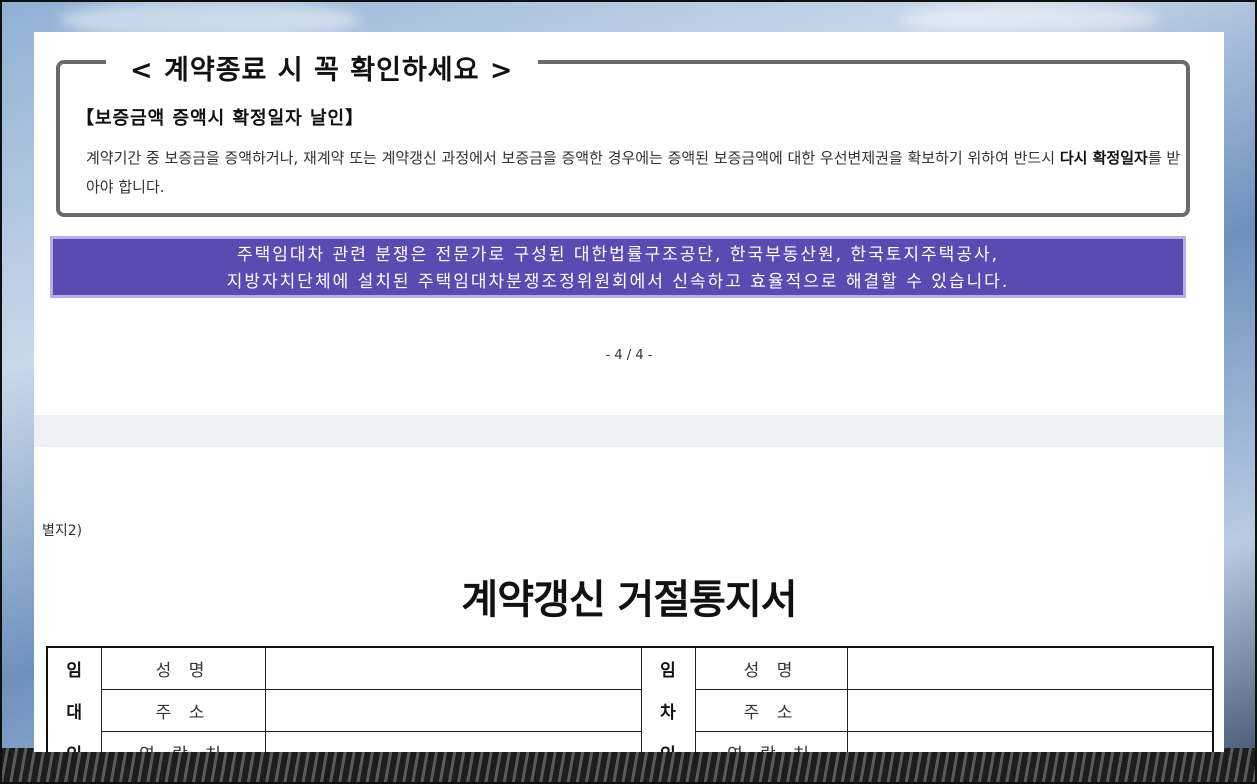  What do you see at coordinates (453, 668) in the screenshot?
I see `landlord-name-cell` at bounding box center [453, 668].